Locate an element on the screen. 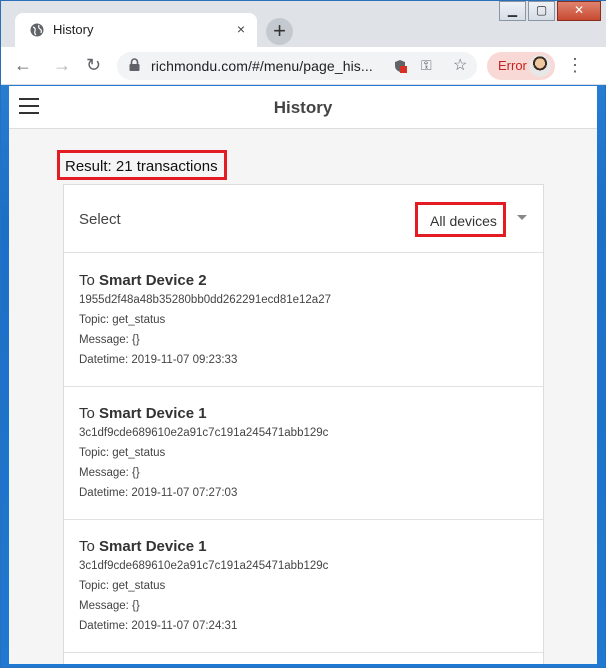  shield-blocked-icon is located at coordinates (400, 66).